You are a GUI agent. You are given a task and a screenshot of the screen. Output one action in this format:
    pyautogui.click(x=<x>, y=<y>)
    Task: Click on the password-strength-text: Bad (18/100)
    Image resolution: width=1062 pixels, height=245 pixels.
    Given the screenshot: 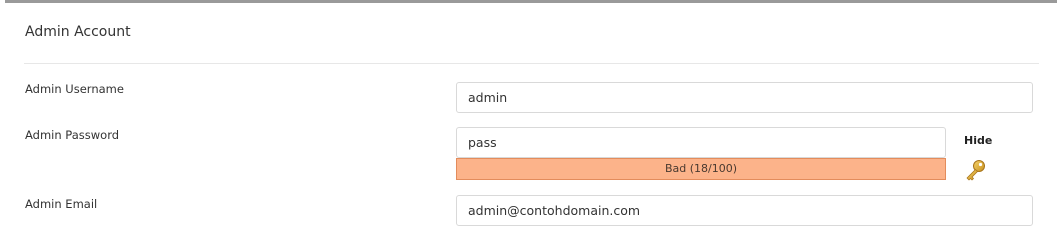 What is the action you would take?
    pyautogui.click(x=701, y=168)
    